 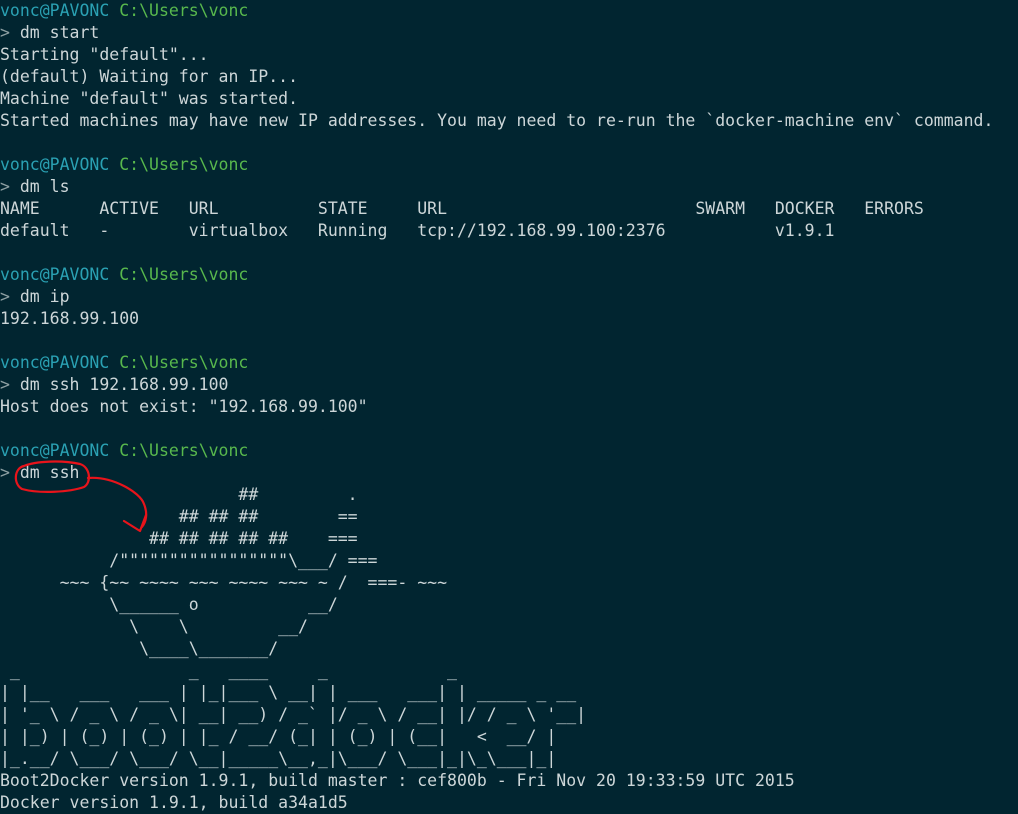 I want to click on ascii-whale-line: ## ## ## ## ## ===, so click(x=179, y=538).